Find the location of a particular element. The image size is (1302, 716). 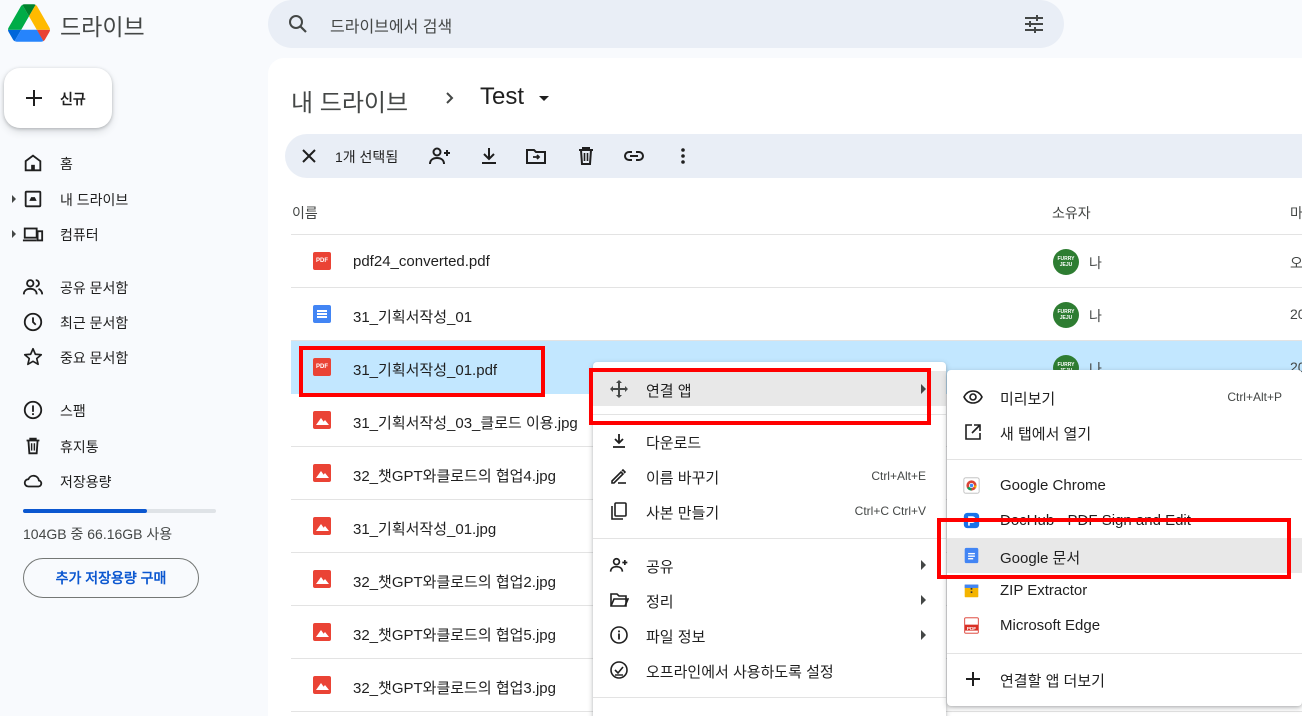

submenu-item-label: ZIP Extractor is located at coordinates (1044, 590).